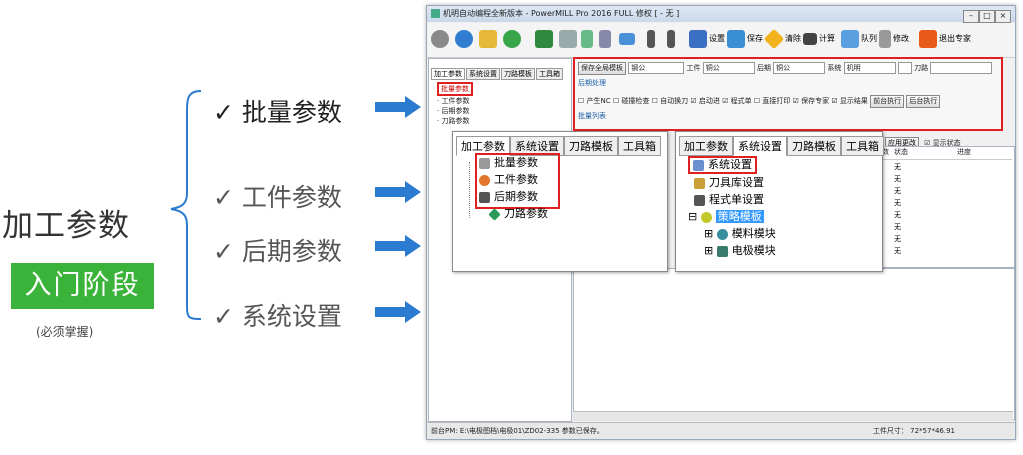  Describe the element at coordinates (945, 39) in the screenshot. I see `toolbar-exit-expert-button: 退出专家` at that location.